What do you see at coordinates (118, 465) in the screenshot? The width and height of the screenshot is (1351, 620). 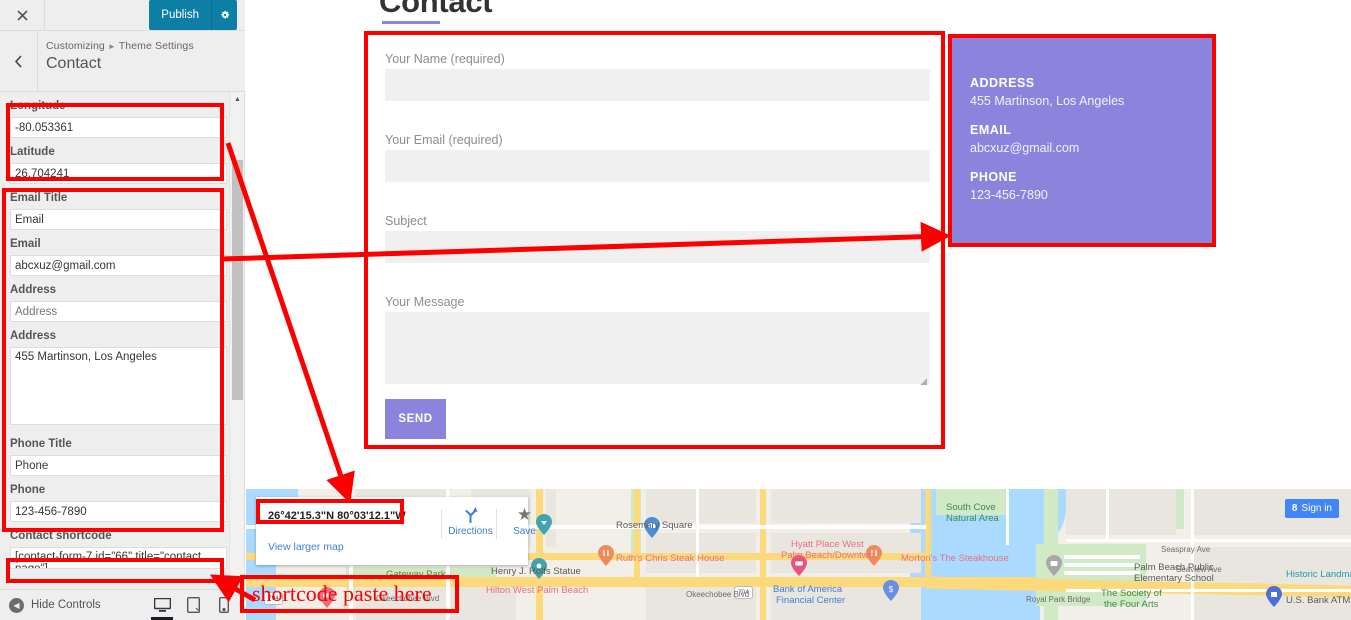 I see `phone-title-input` at bounding box center [118, 465].